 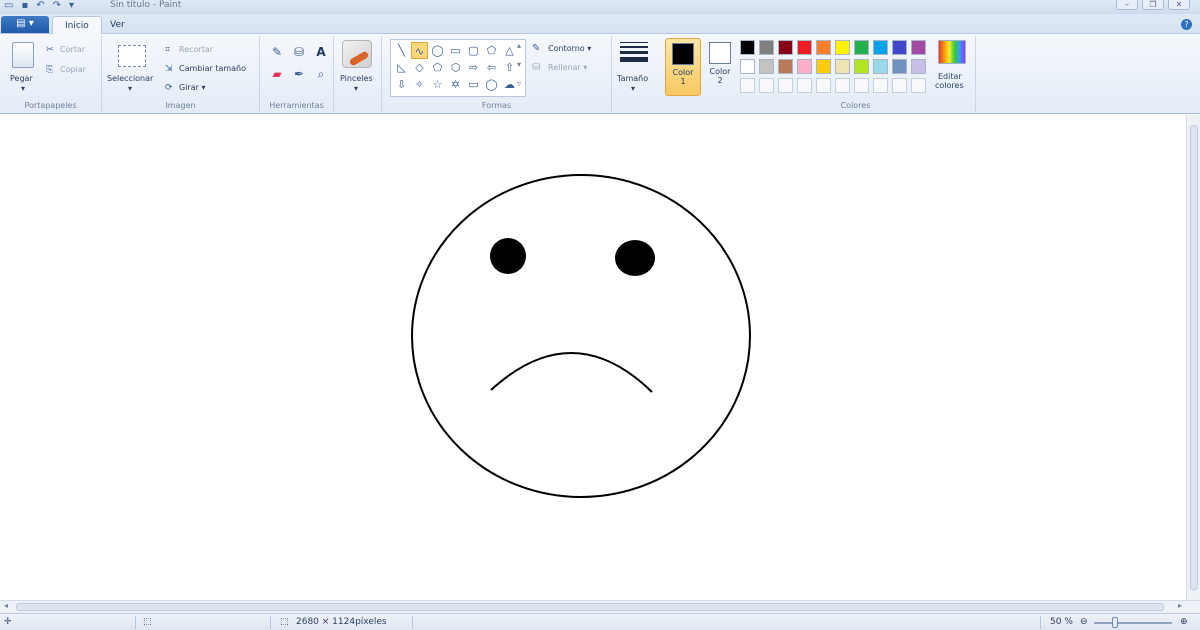 I want to click on eraser-icon: ▰, so click(x=277, y=74).